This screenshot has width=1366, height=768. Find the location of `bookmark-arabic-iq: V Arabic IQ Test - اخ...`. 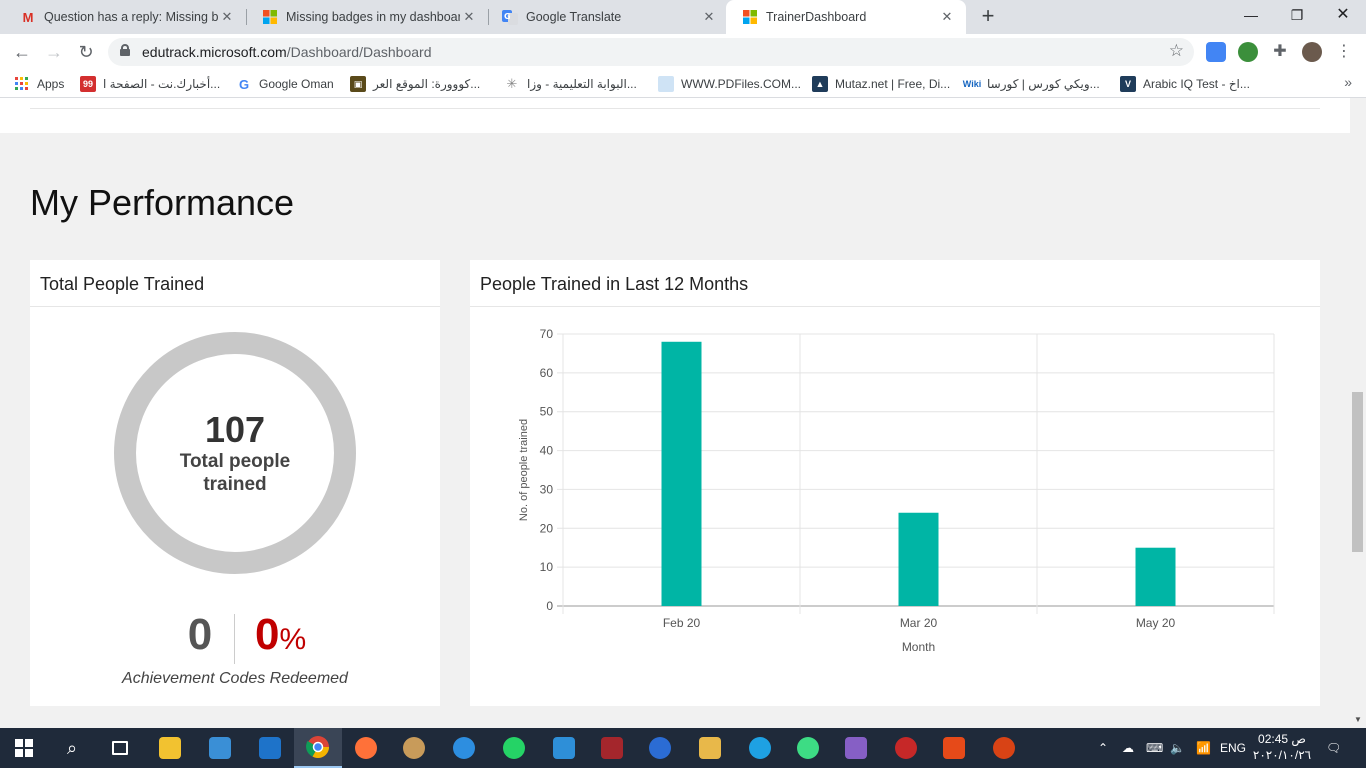

bookmark-arabic-iq: V Arabic IQ Test - اخ... is located at coordinates (1185, 84).